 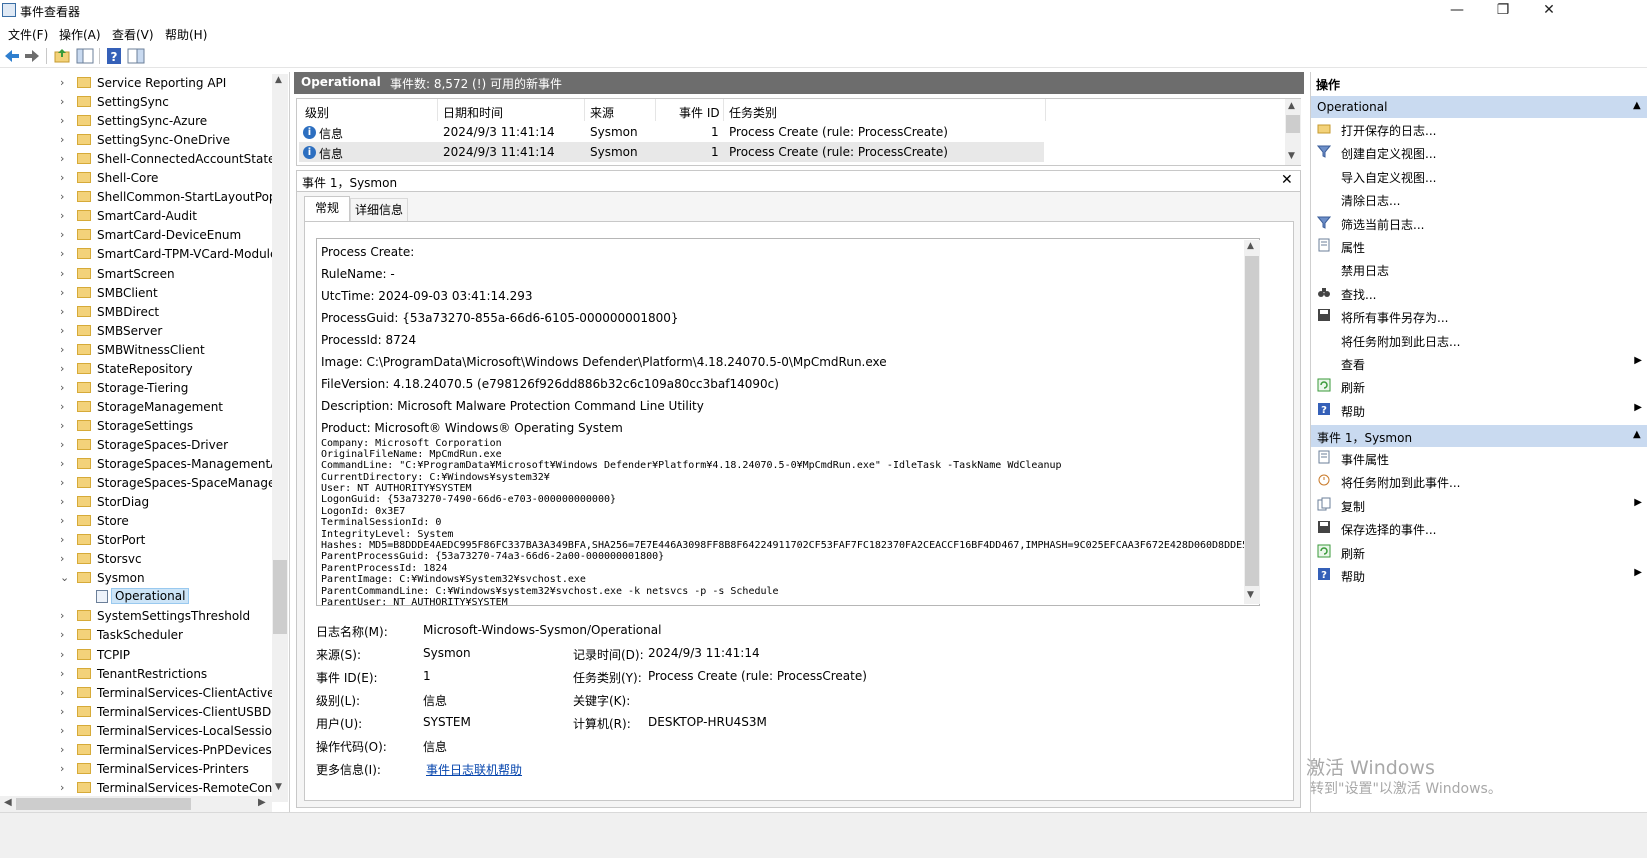 What do you see at coordinates (1479, 363) in the screenshot?
I see `action-item: 查看 ▶` at bounding box center [1479, 363].